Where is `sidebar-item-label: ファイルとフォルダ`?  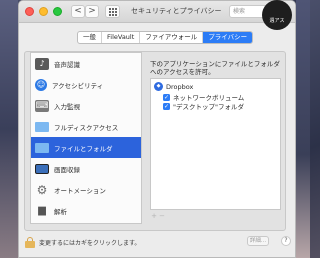 sidebar-item-label: ファイルとフォルダ is located at coordinates (83, 148).